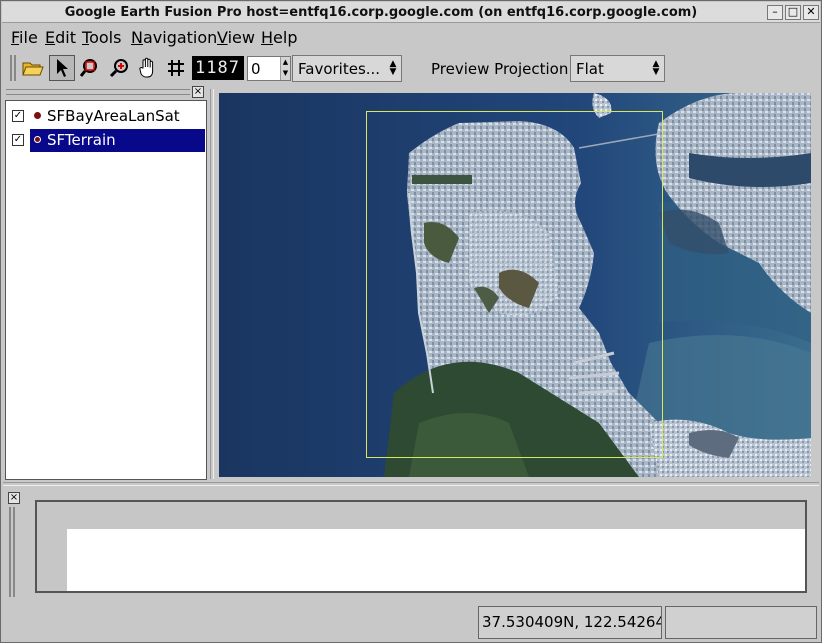 This screenshot has height=643, width=822. I want to click on menu-edit: Edit, so click(60, 37).